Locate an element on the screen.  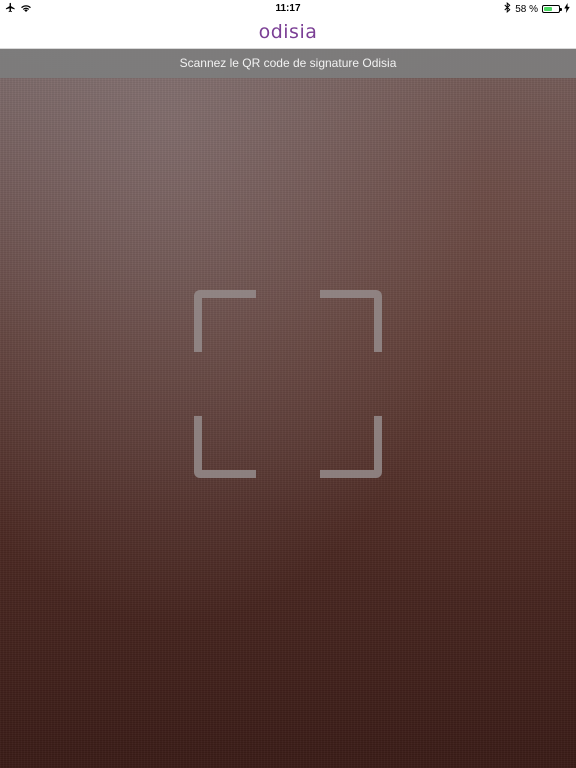
bluetooth-icon is located at coordinates (507, 8).